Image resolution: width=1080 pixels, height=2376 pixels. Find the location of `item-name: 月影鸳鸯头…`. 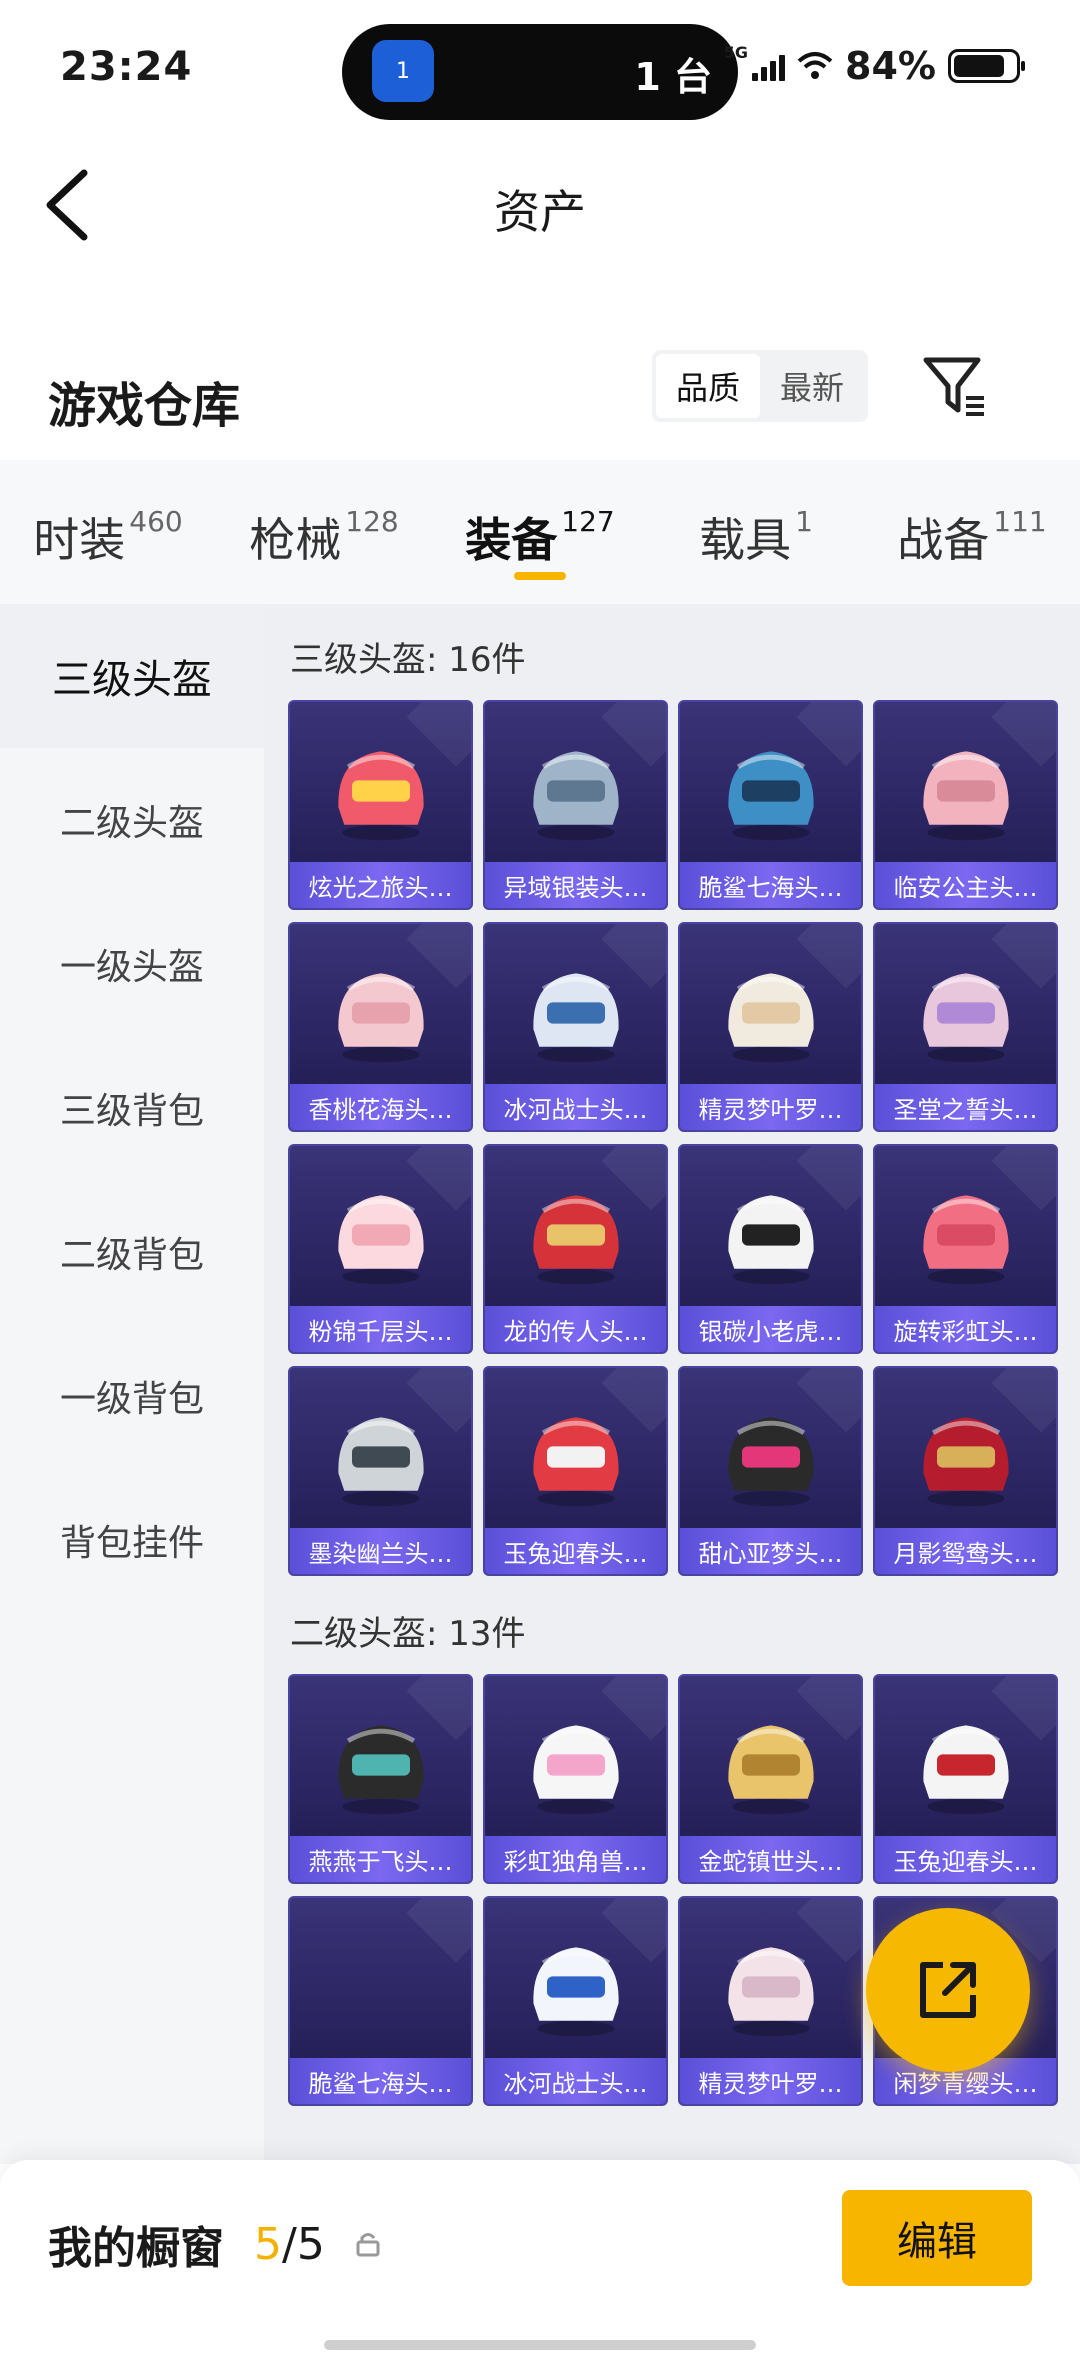

item-name: 月影鸳鸯头… is located at coordinates (965, 1551).